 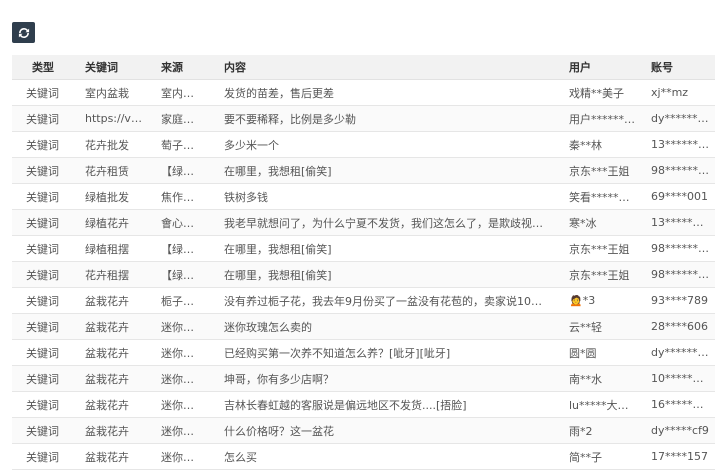 What do you see at coordinates (679, 92) in the screenshot?
I see `cell-account: xj**mz` at bounding box center [679, 92].